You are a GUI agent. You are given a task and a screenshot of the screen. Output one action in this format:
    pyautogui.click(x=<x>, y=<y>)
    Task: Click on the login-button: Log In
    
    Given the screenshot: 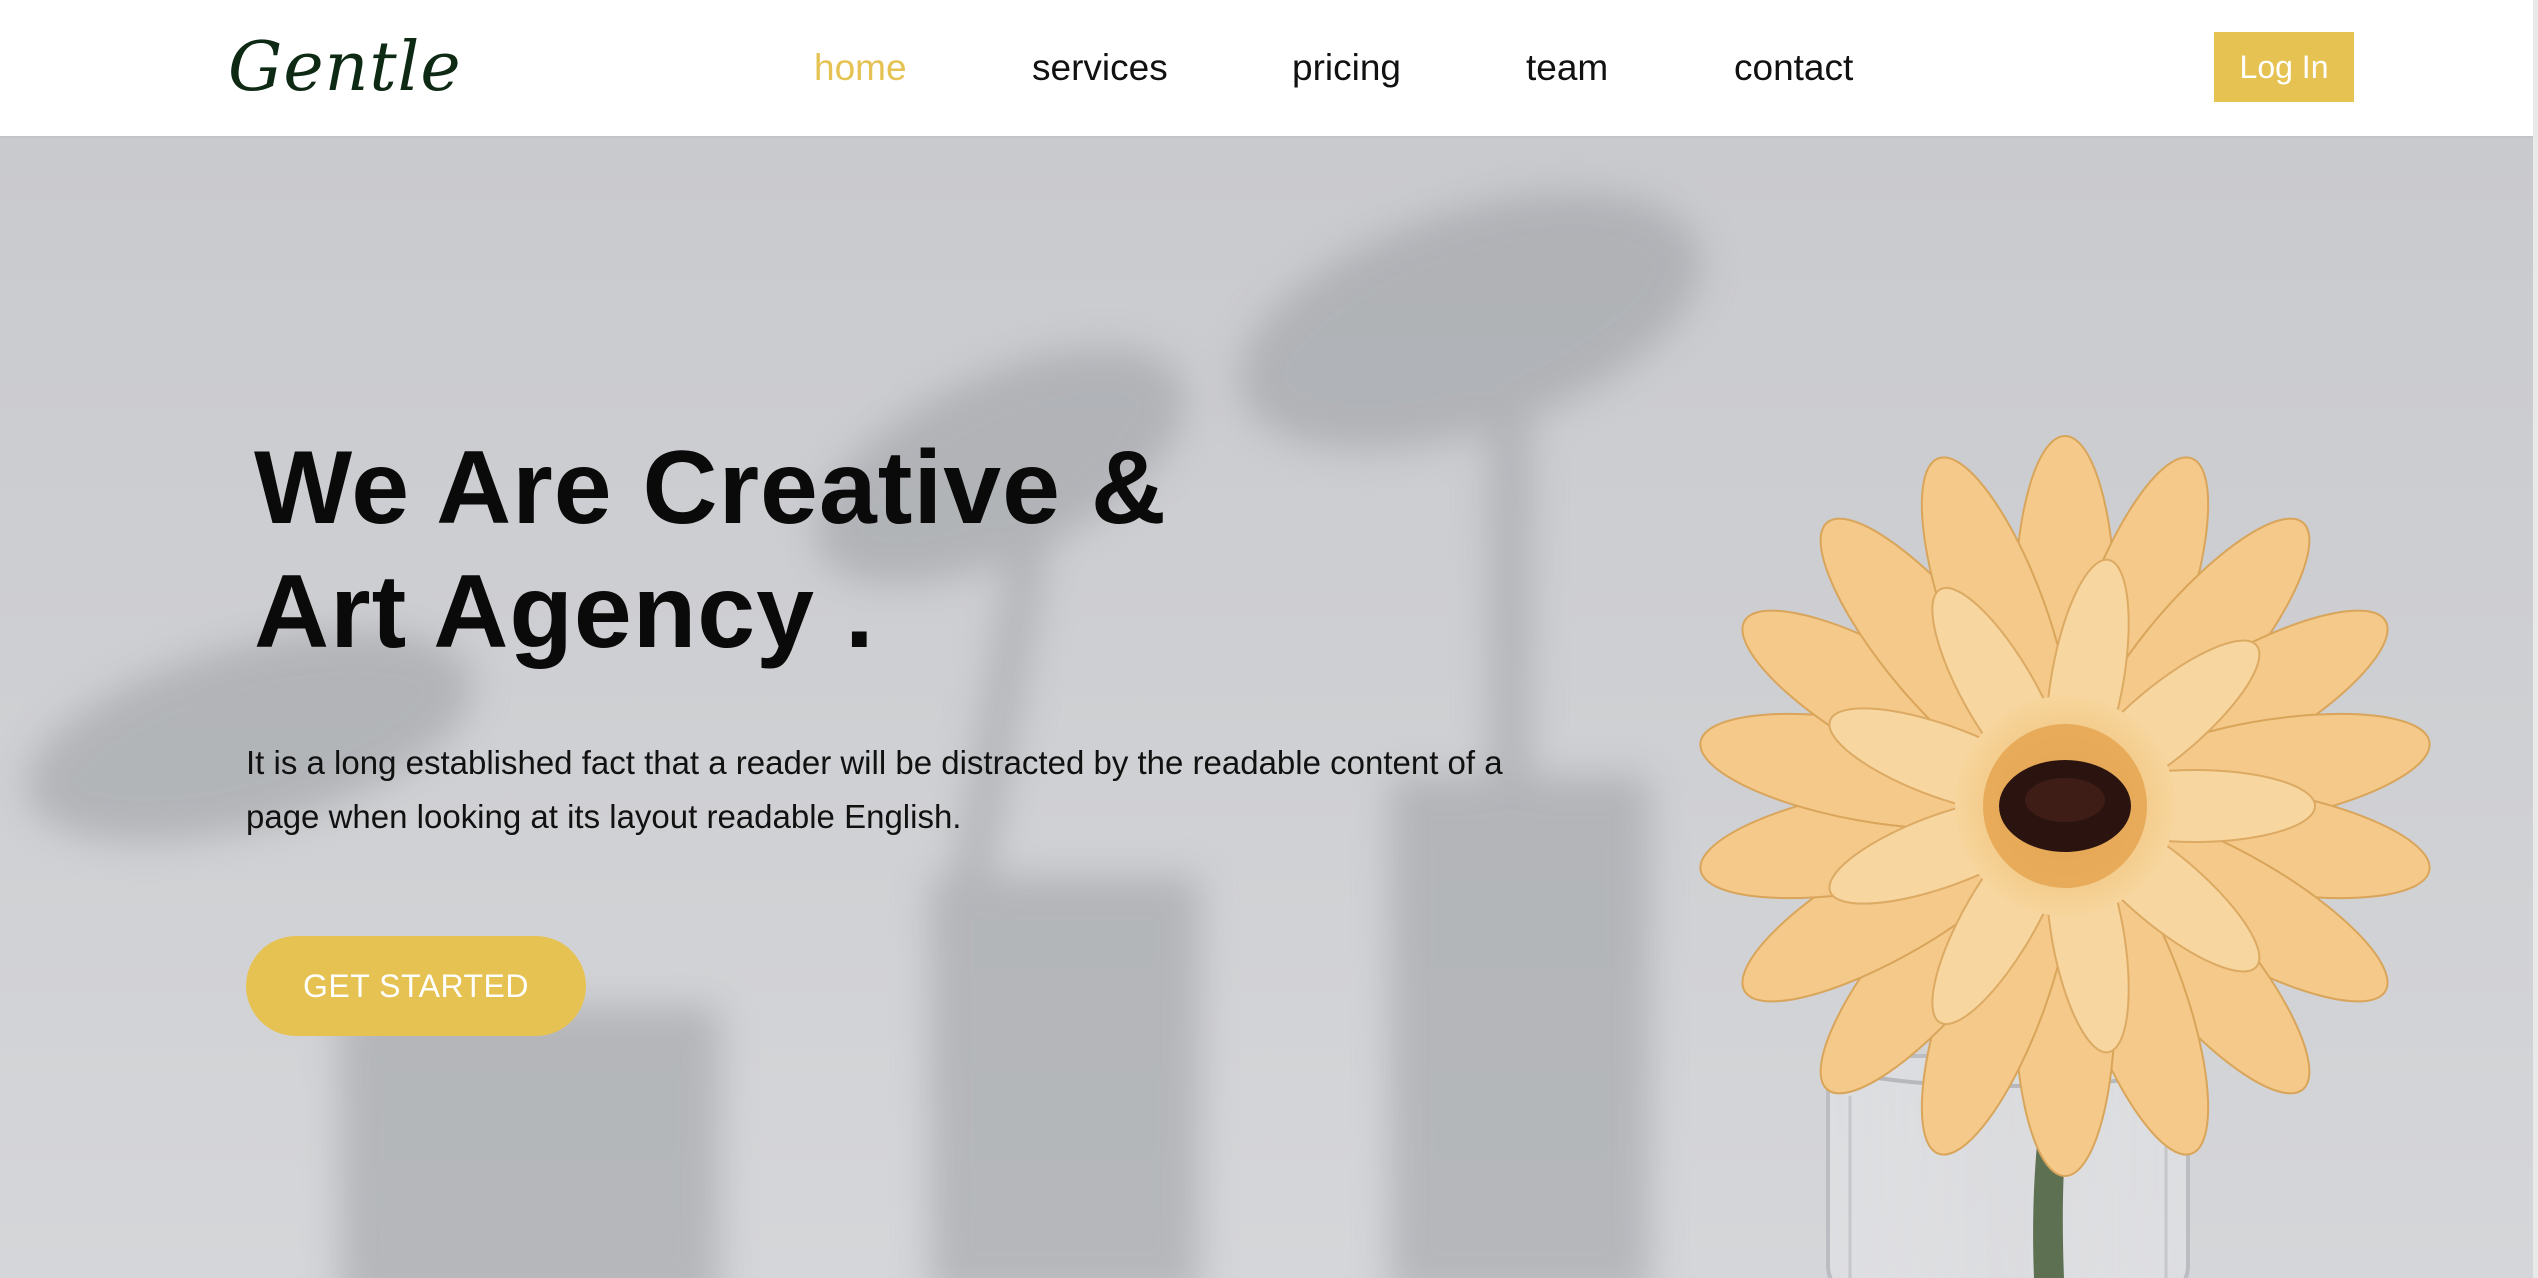 What is the action you would take?
    pyautogui.click(x=2284, y=67)
    